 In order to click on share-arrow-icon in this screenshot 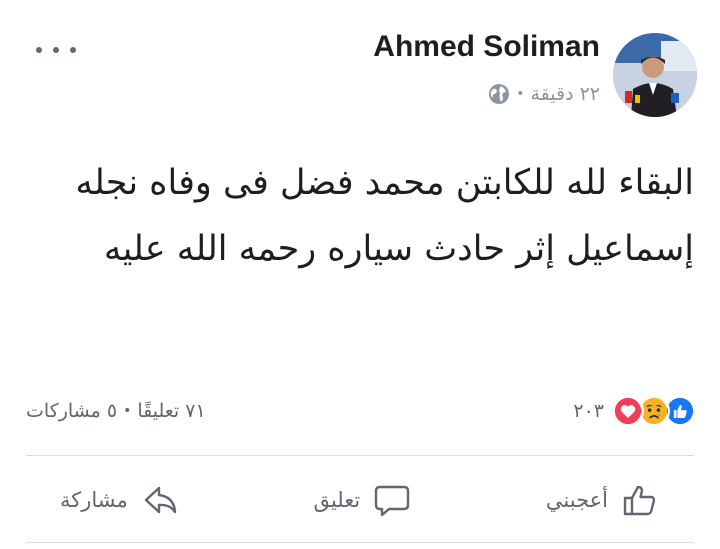, I will do `click(160, 500)`.